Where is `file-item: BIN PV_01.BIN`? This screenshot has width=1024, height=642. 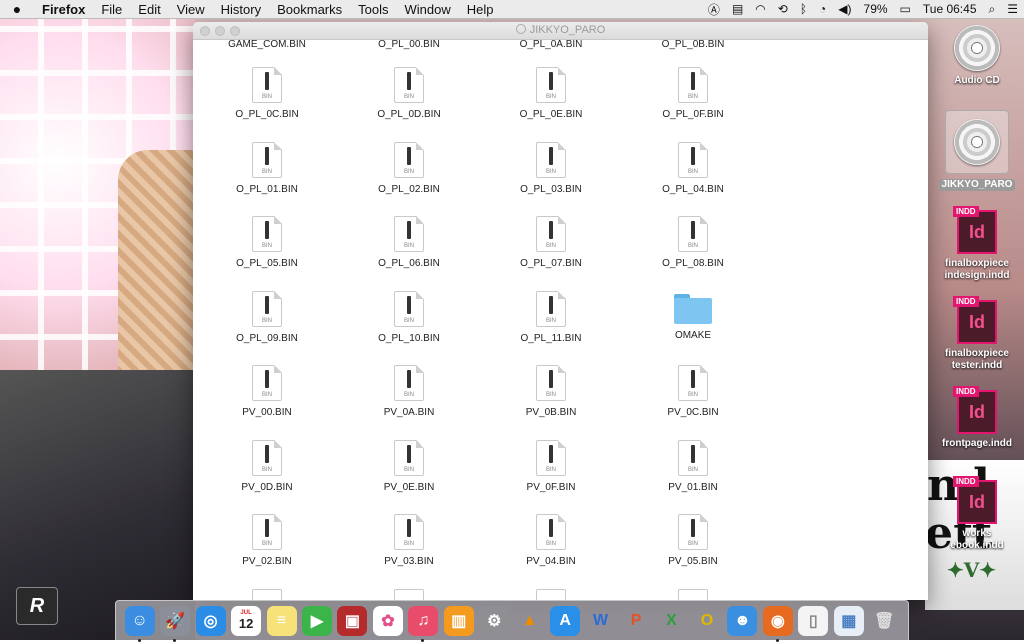 file-item: BIN PV_01.BIN is located at coordinates (693, 466).